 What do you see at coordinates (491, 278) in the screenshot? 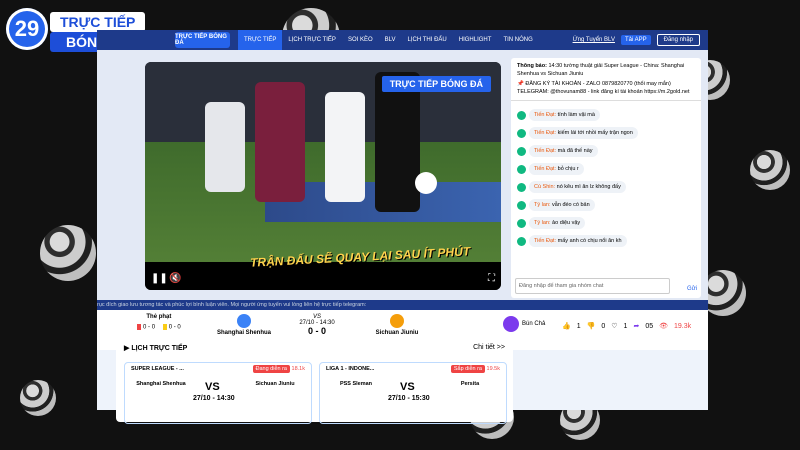
I see `fullscreen-icon: ⛶` at bounding box center [491, 278].